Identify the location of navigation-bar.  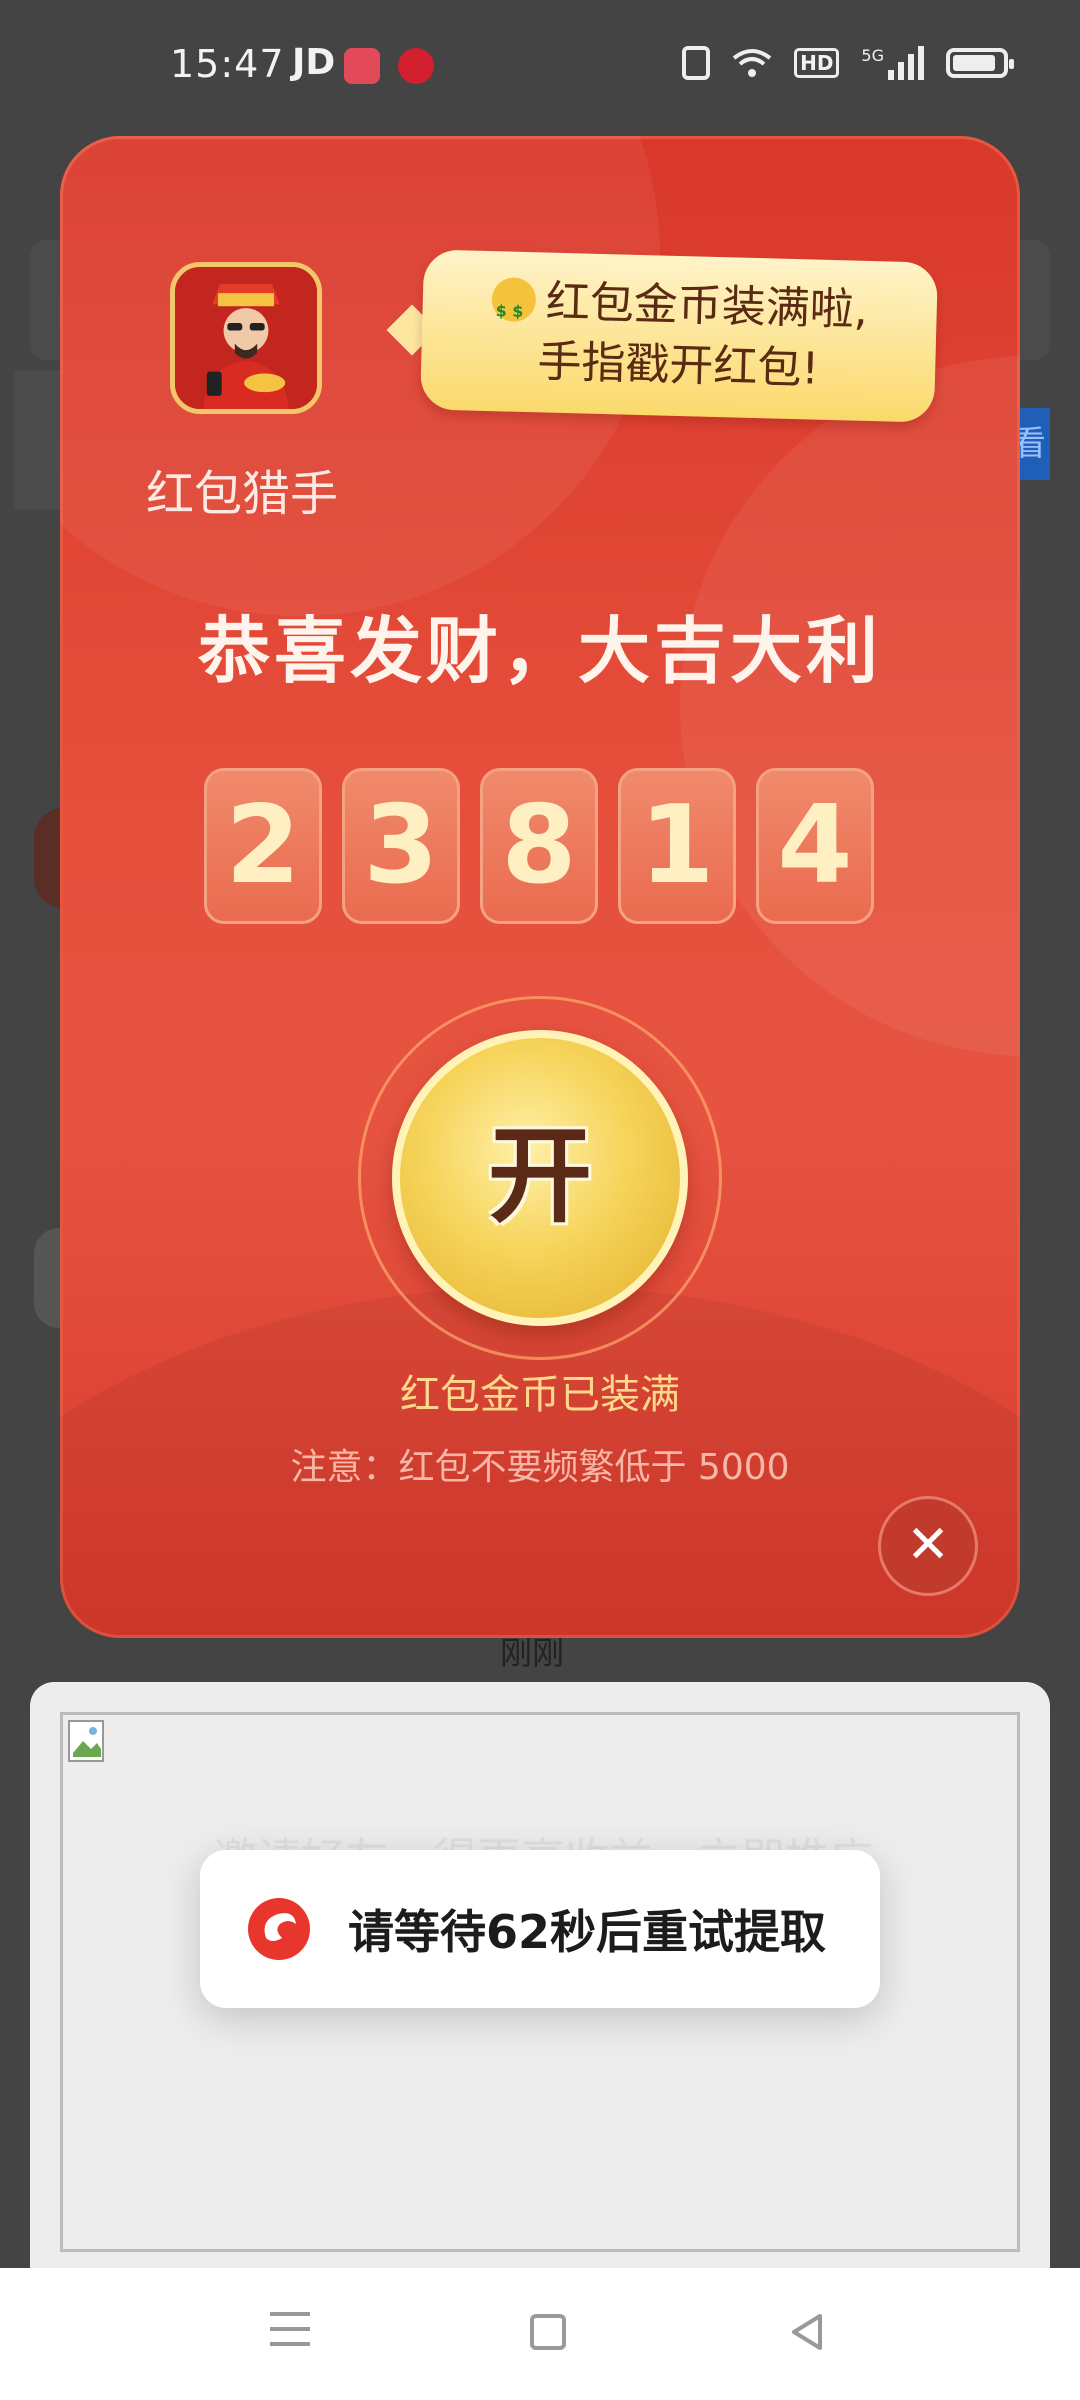
(540, 2334).